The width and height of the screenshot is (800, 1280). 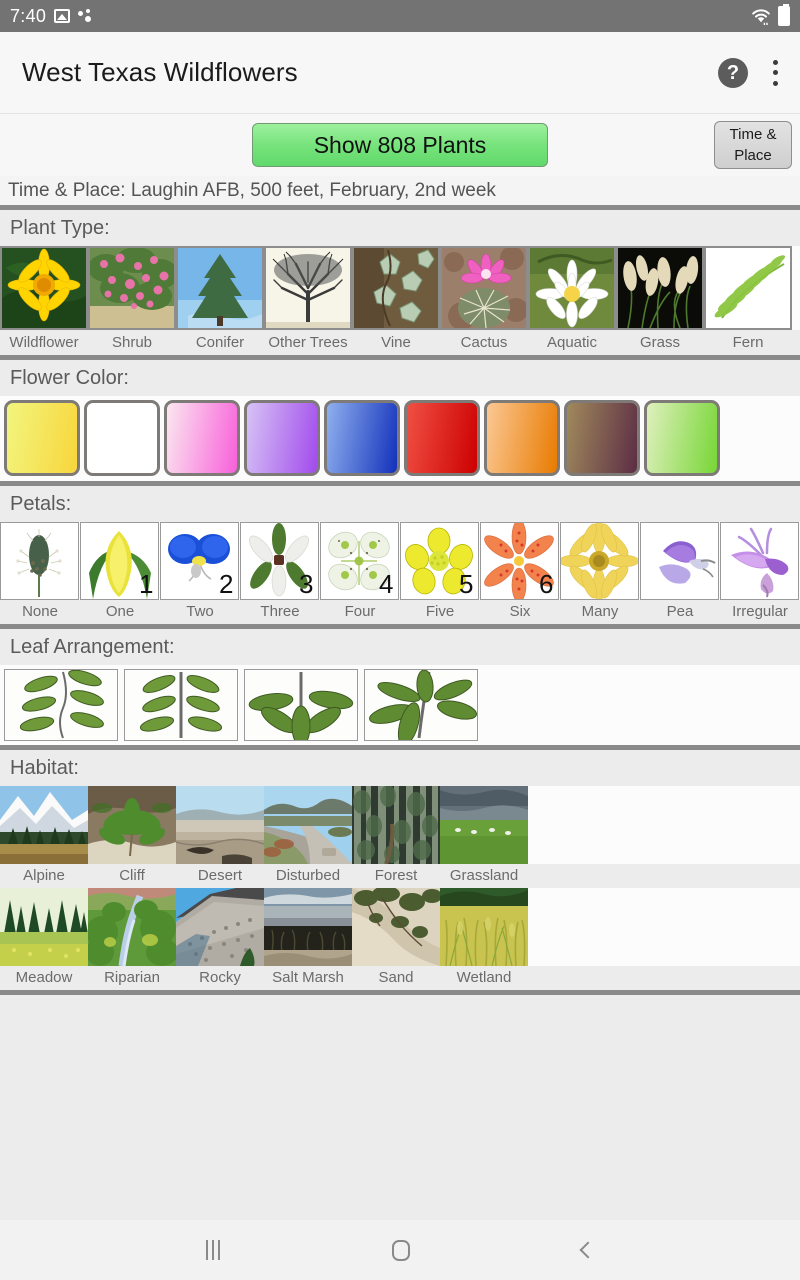 What do you see at coordinates (748, 288) in the screenshot?
I see `plant-type-item-fern` at bounding box center [748, 288].